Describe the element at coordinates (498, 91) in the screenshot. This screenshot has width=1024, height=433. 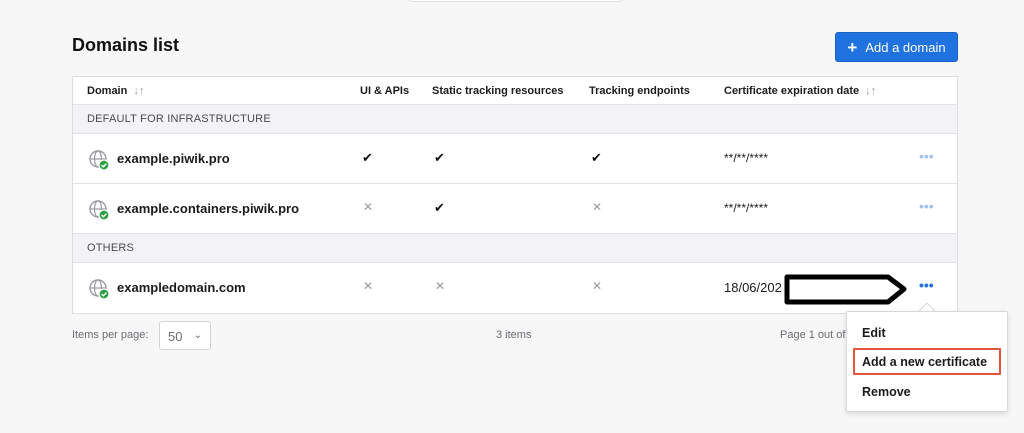
I see `column-header-static-tracking: Static tracking resources` at that location.